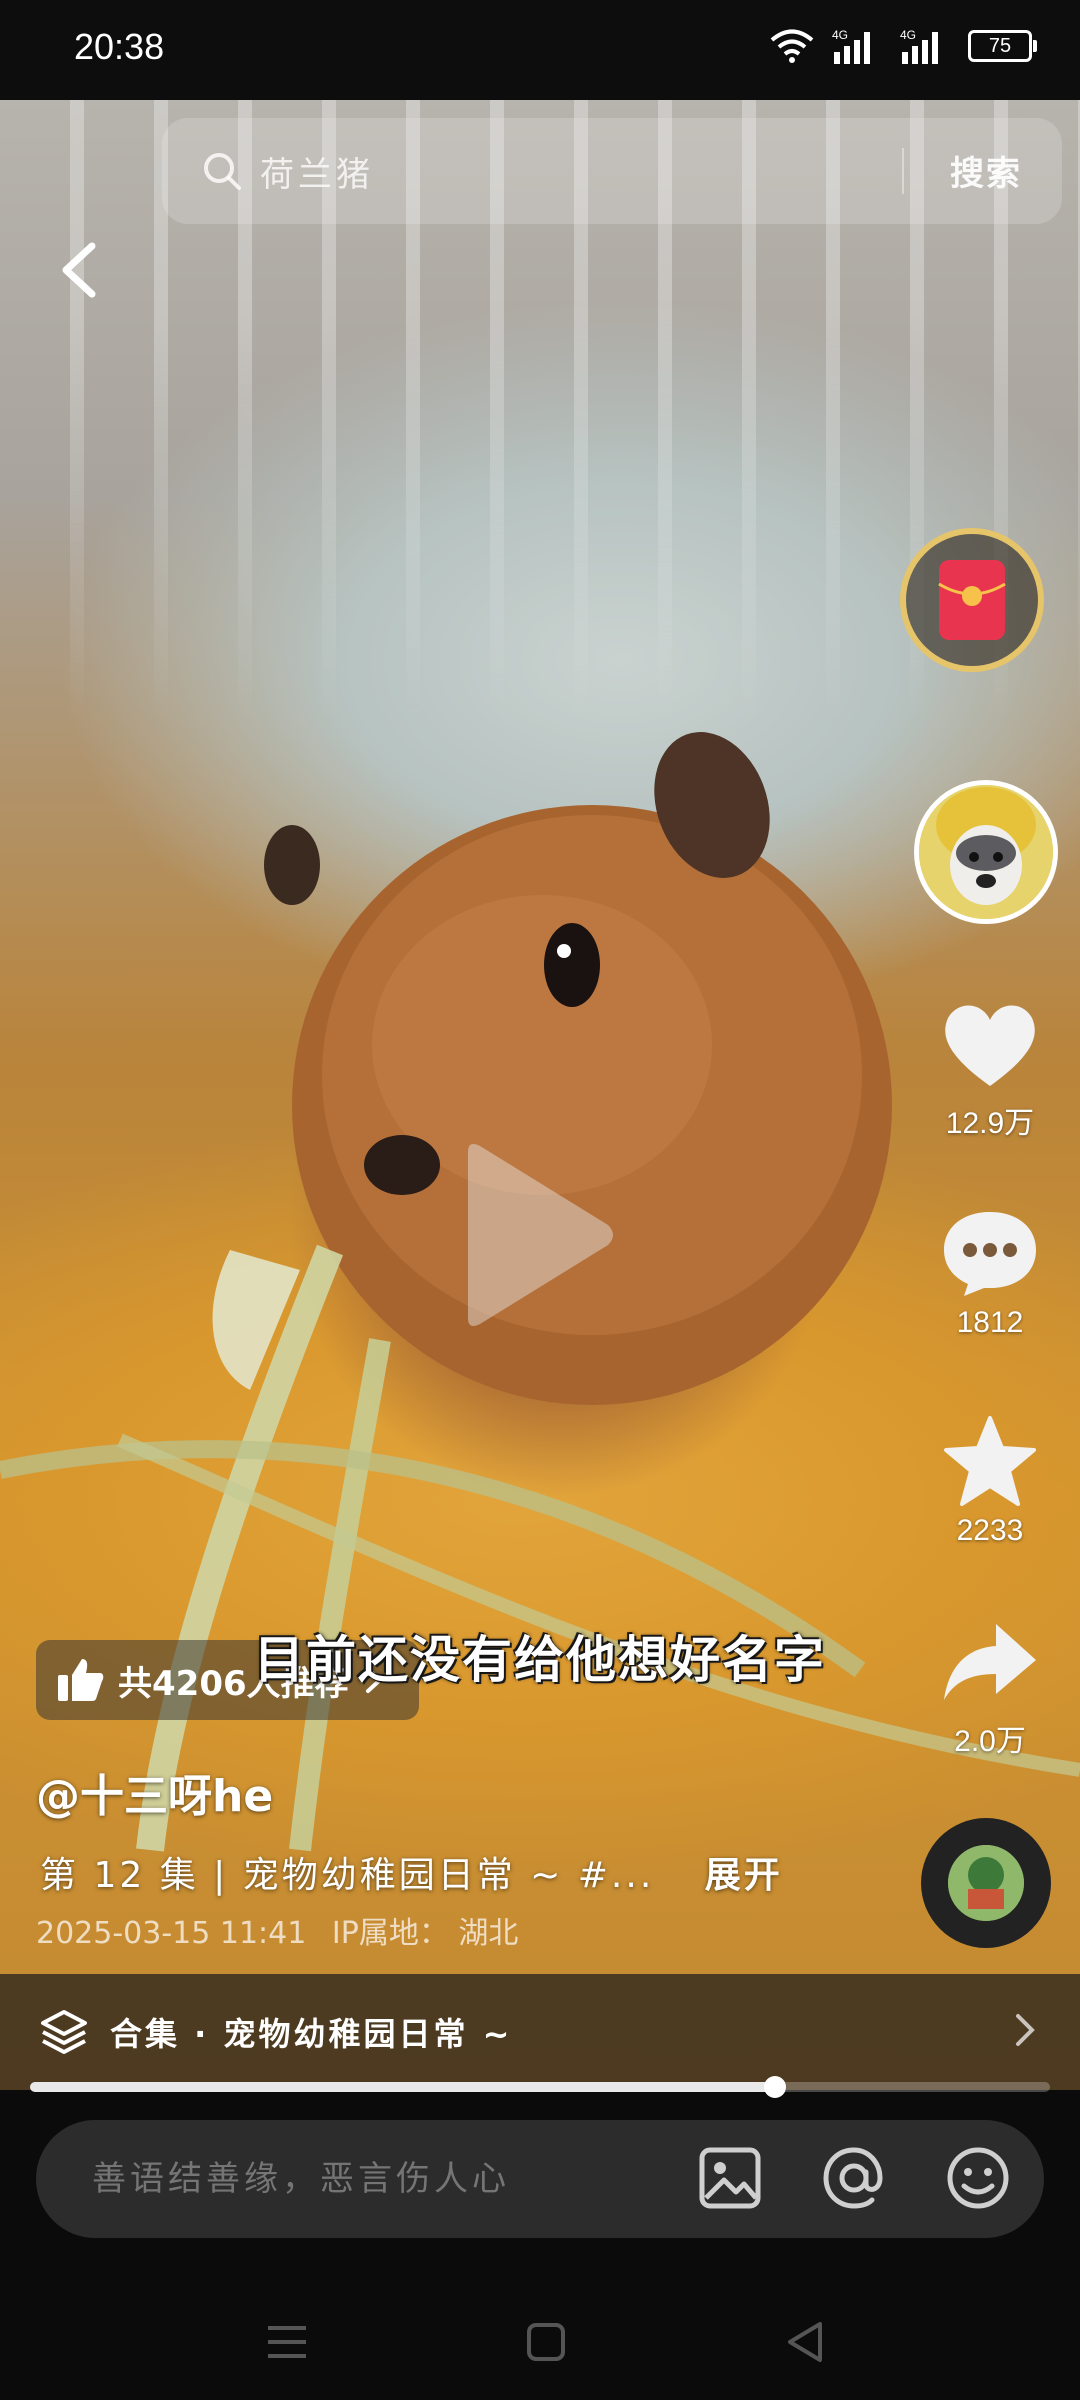  I want to click on red-packet-button, so click(972, 600).